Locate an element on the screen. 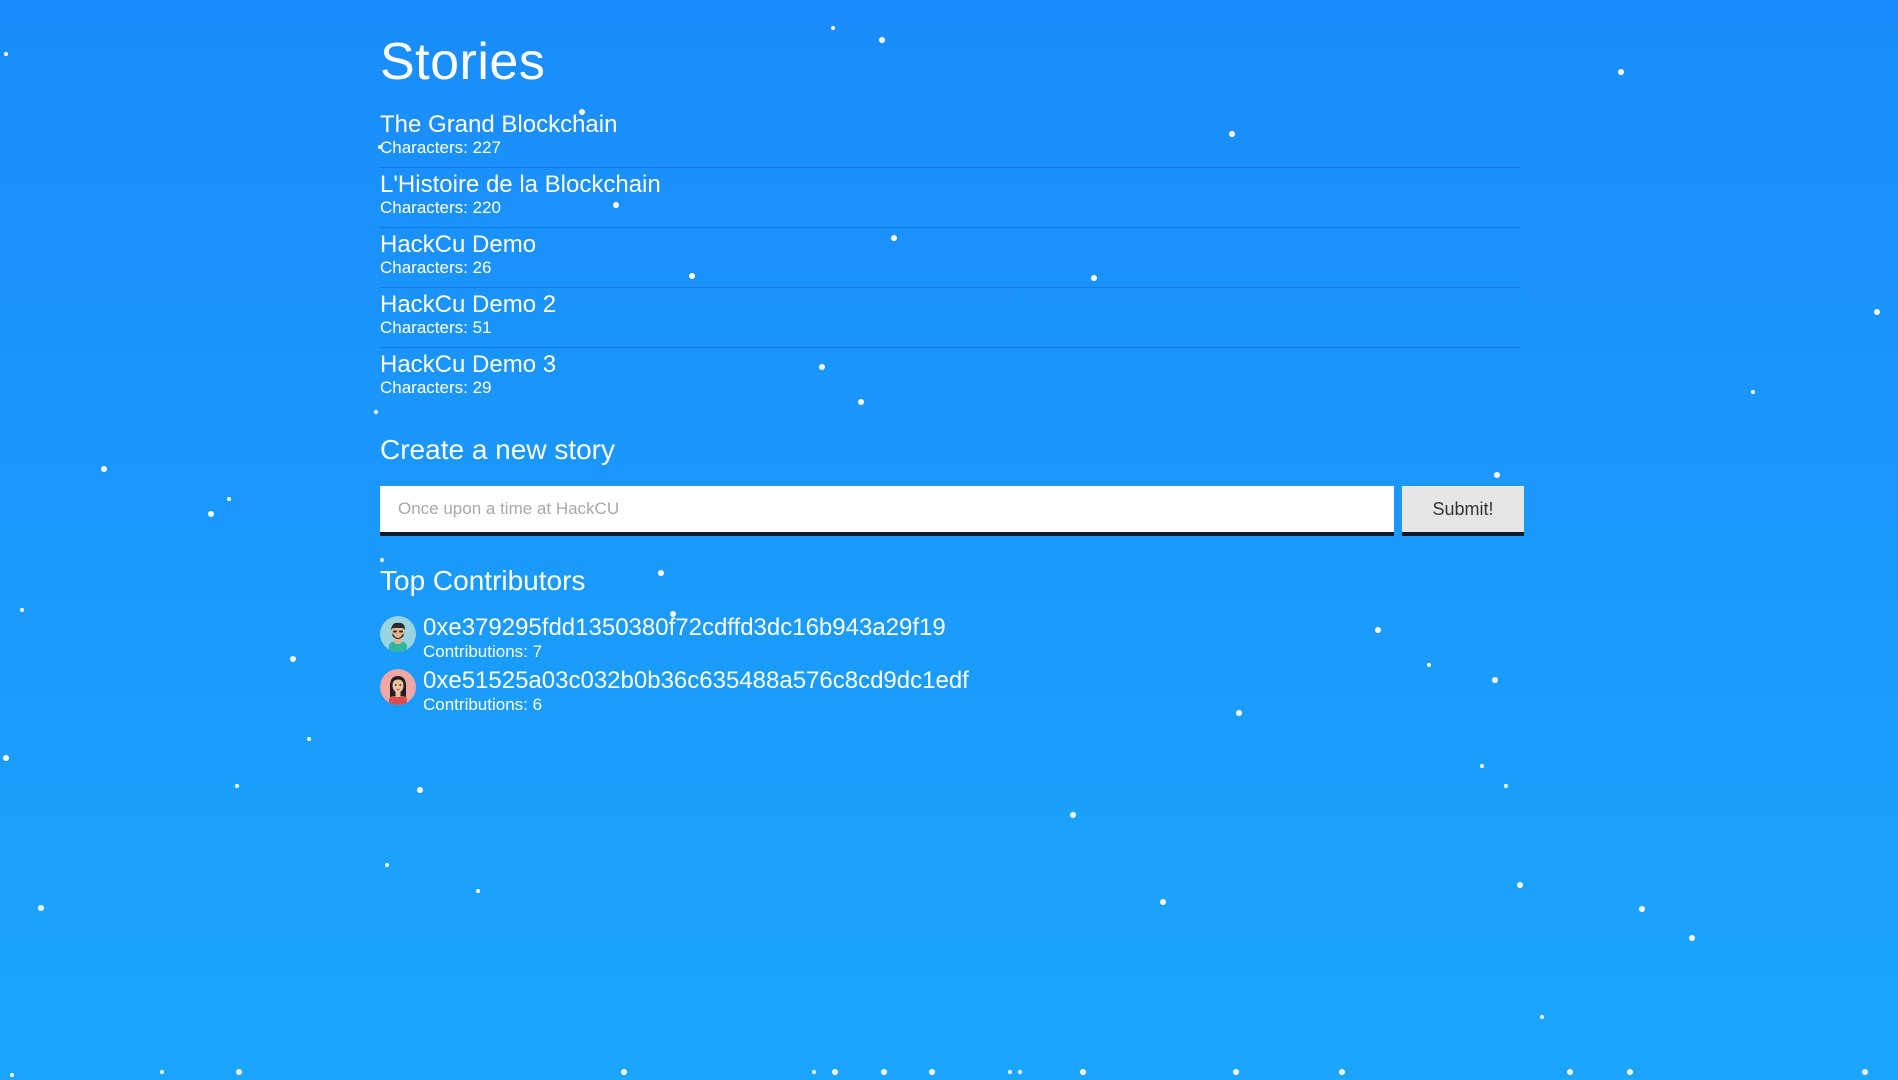 The height and width of the screenshot is (1080, 1898). top-contributors-heading: Top Contributors is located at coordinates (483, 580).